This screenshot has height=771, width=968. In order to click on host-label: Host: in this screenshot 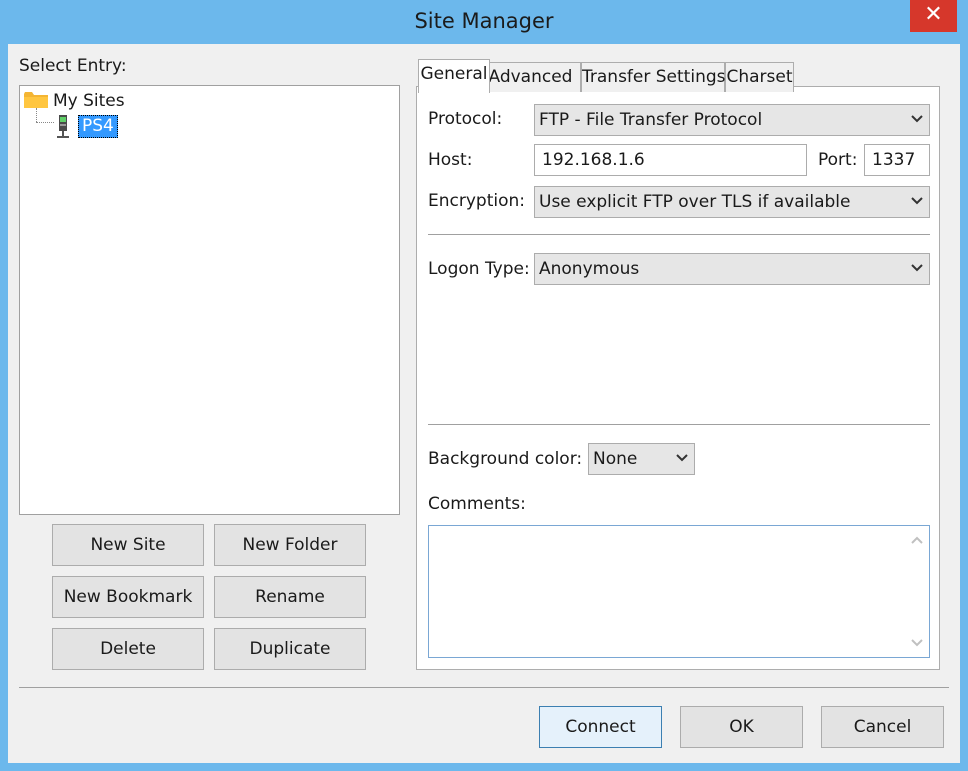, I will do `click(450, 160)`.